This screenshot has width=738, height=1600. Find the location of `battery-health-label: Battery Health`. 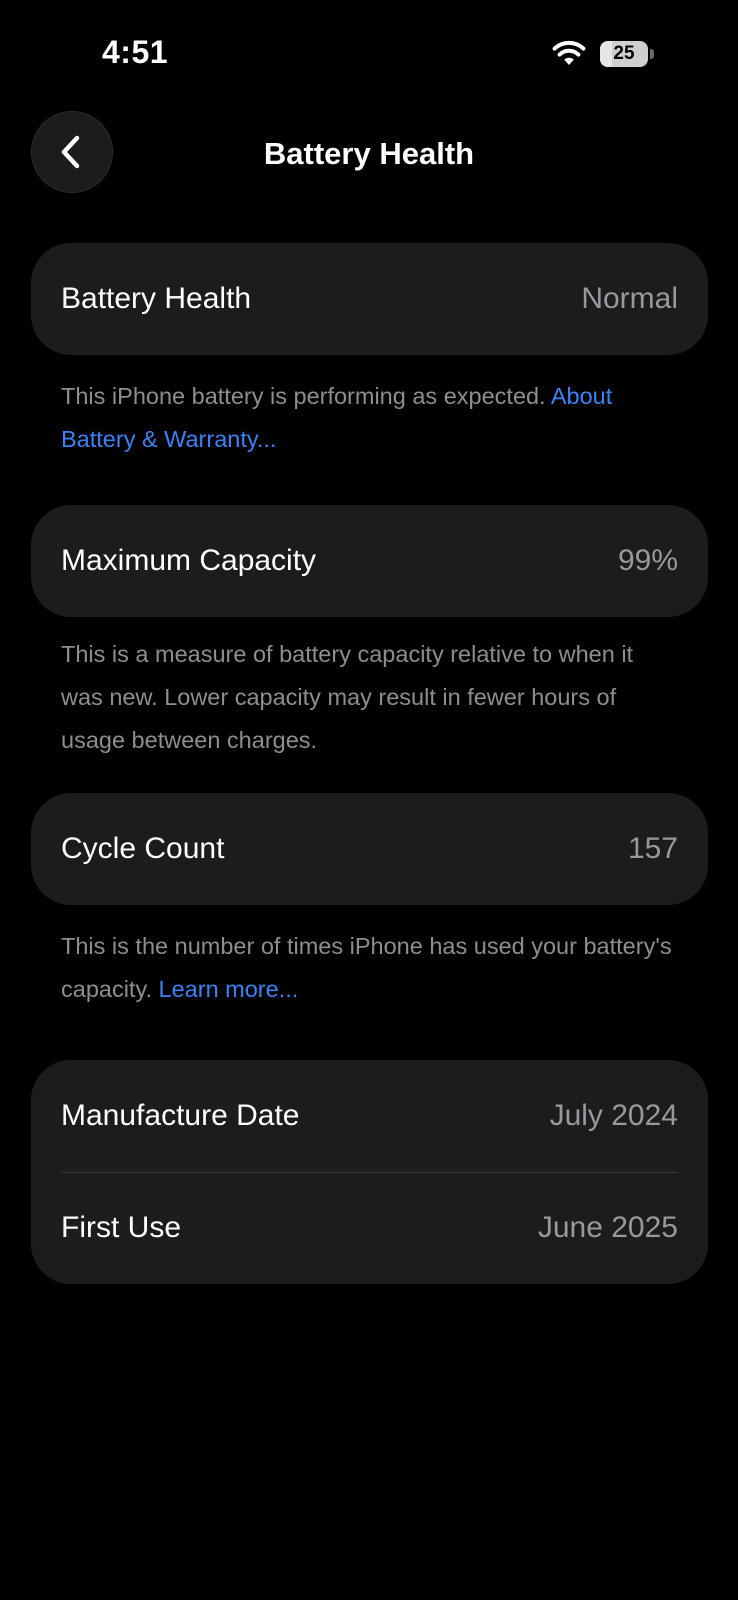

battery-health-label: Battery Health is located at coordinates (156, 298).